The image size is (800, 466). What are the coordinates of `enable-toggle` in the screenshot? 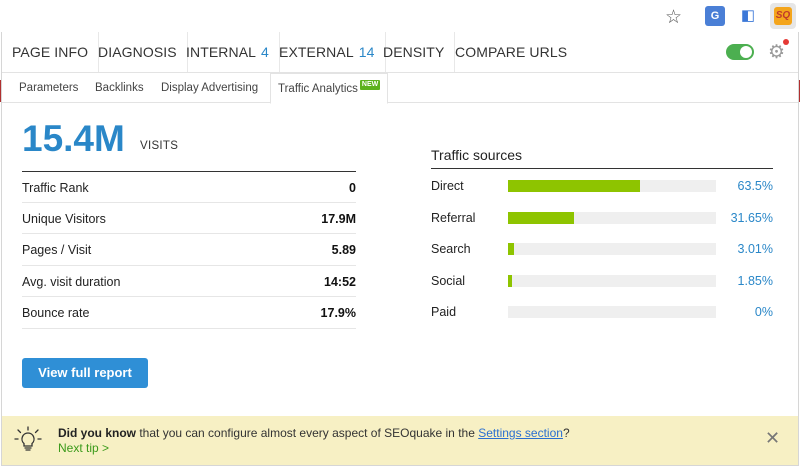 It's located at (740, 52).